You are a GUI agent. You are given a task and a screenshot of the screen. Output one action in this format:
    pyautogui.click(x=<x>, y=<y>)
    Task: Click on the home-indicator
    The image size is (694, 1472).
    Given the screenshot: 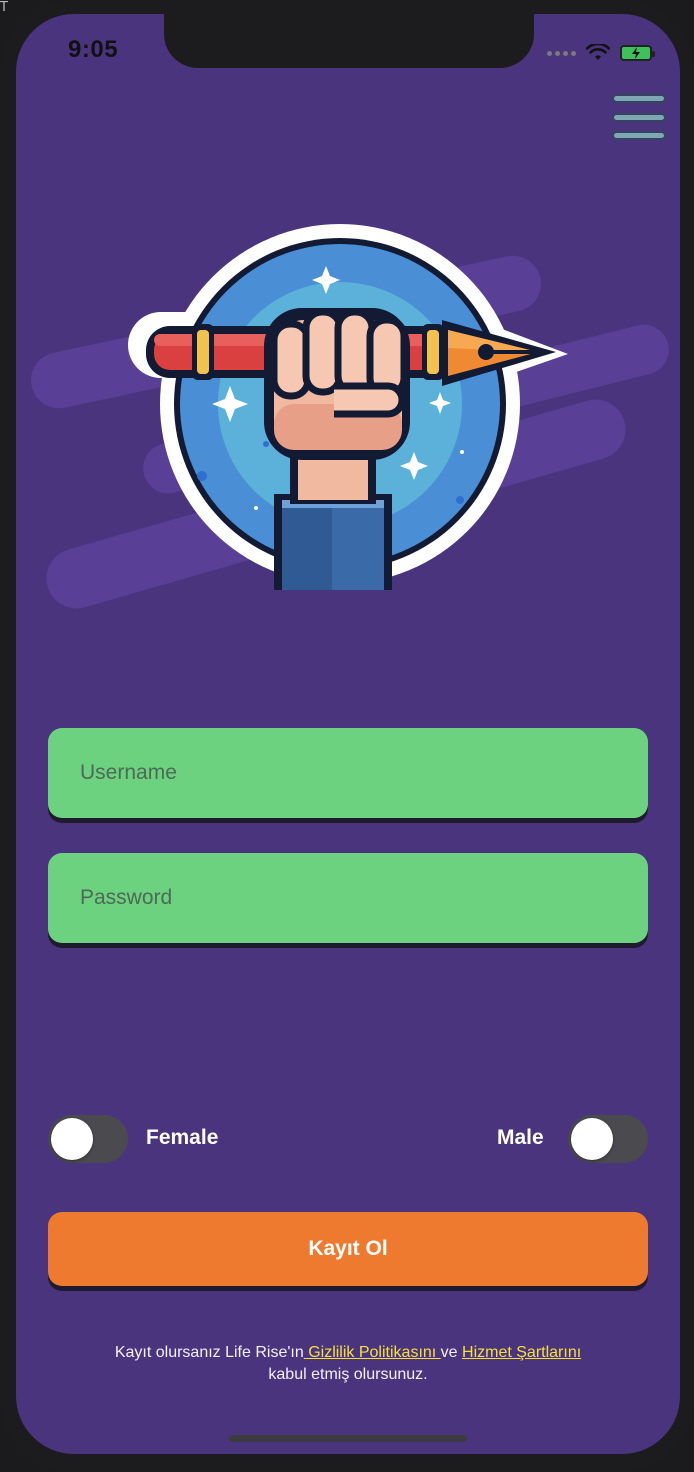 What is the action you would take?
    pyautogui.click(x=348, y=1438)
    